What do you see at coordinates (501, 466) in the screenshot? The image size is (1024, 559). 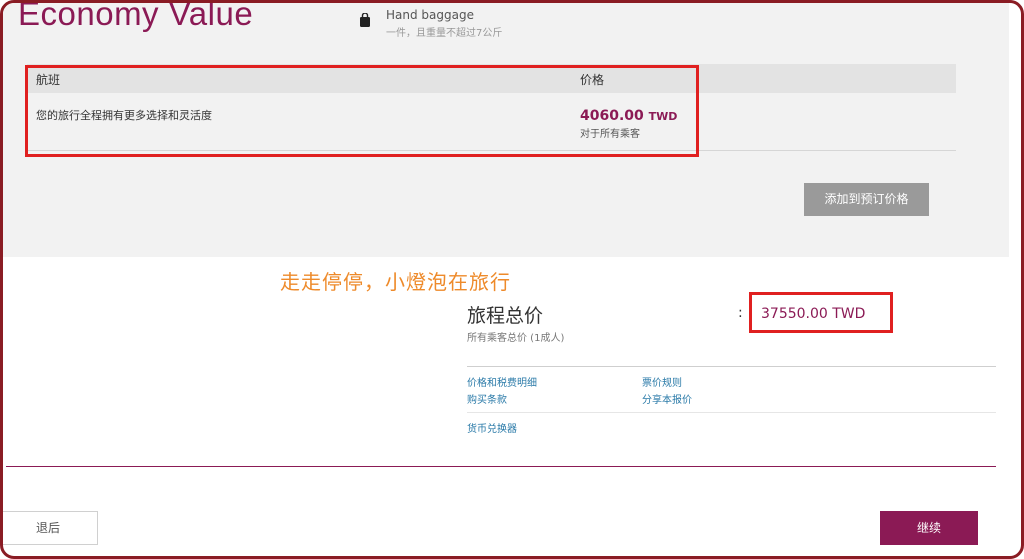 I see `footer-divider` at bounding box center [501, 466].